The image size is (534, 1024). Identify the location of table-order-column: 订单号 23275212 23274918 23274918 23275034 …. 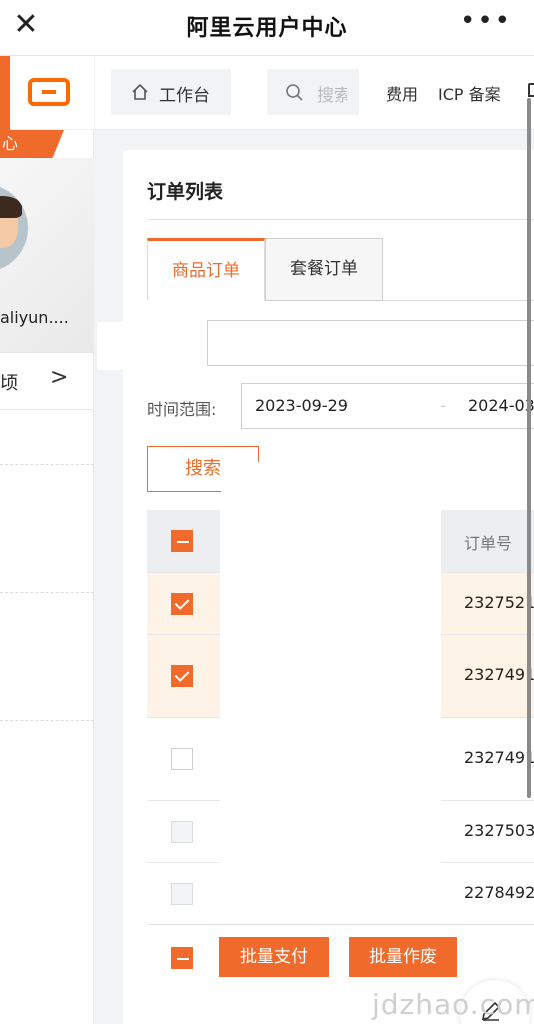
(487, 717).